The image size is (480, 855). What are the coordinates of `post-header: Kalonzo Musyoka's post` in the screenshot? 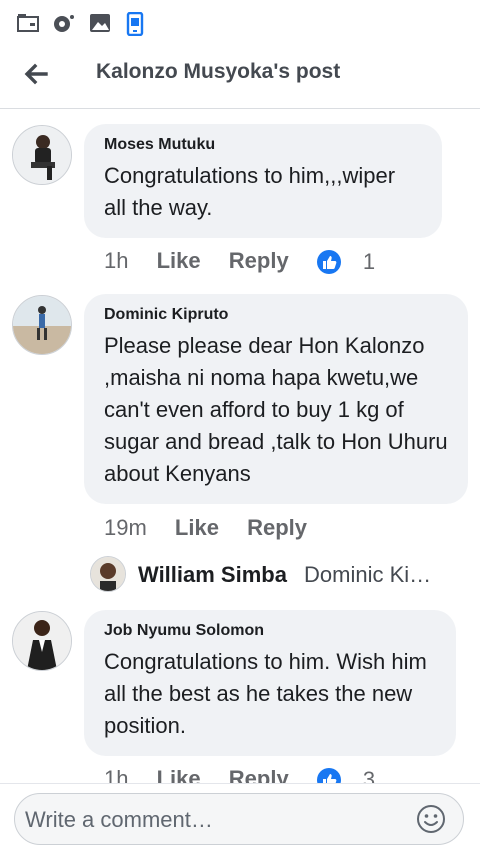 It's located at (240, 77).